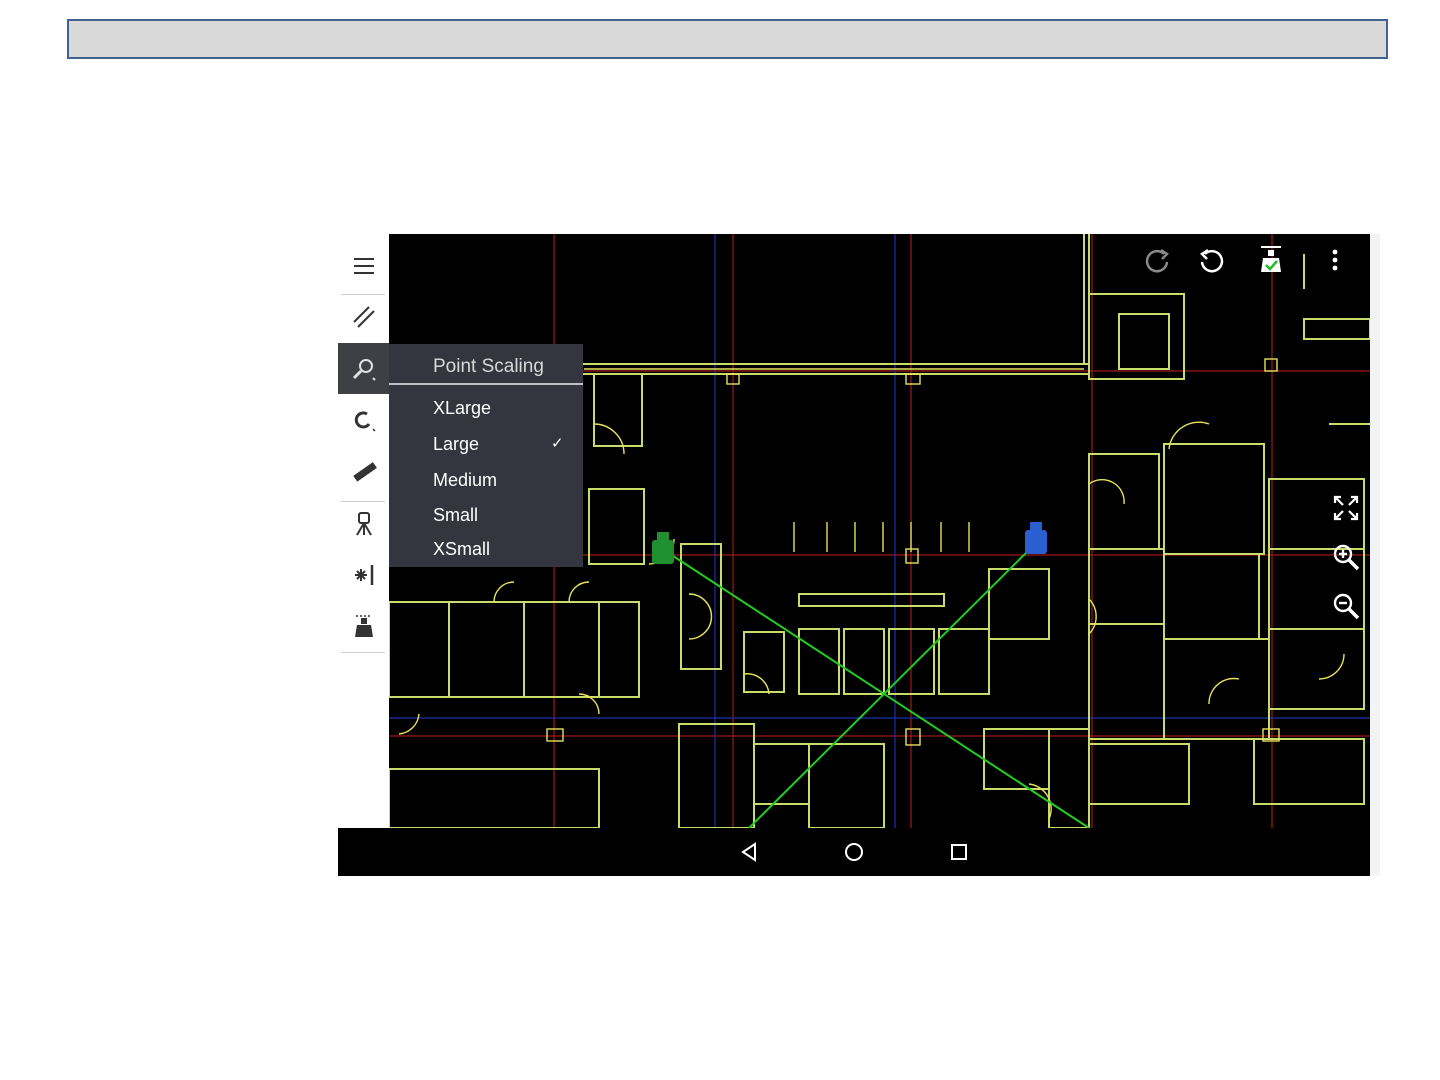 This screenshot has width=1440, height=1080. Describe the element at coordinates (488, 366) in the screenshot. I see `menu-title: Point Scaling` at that location.